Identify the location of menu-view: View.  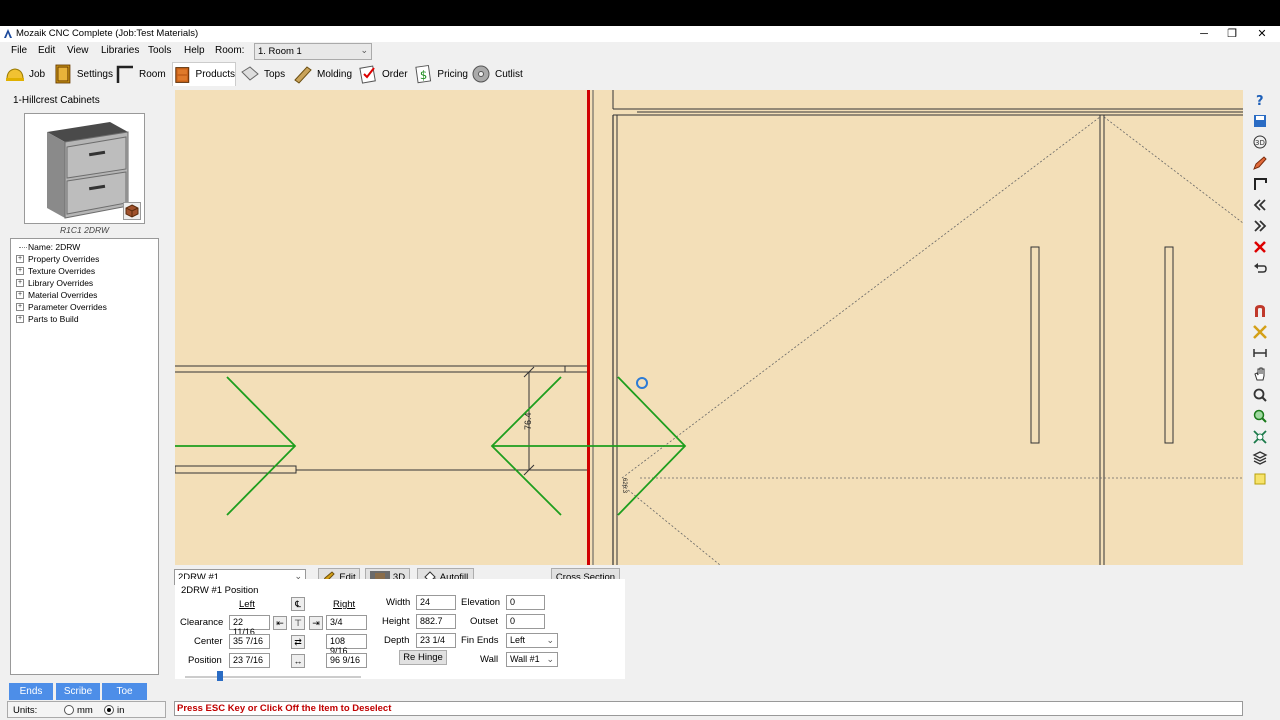
(78, 50).